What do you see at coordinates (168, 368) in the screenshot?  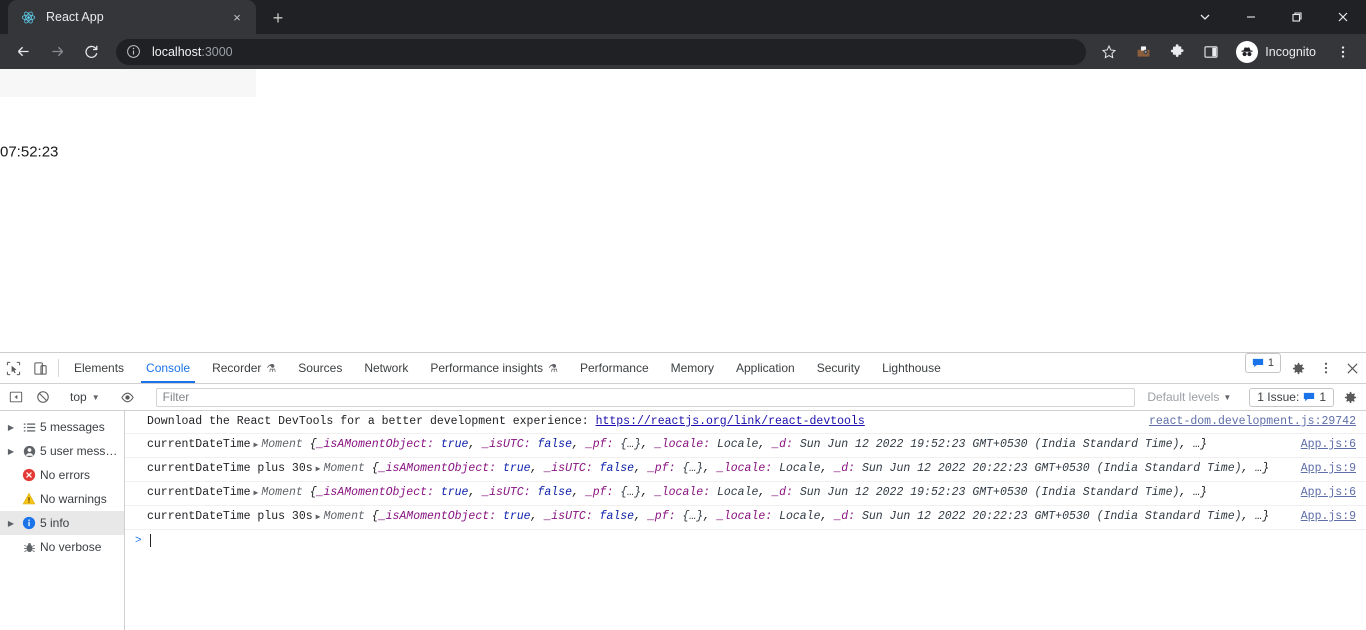 I see `devtools-tab-console: Console` at bounding box center [168, 368].